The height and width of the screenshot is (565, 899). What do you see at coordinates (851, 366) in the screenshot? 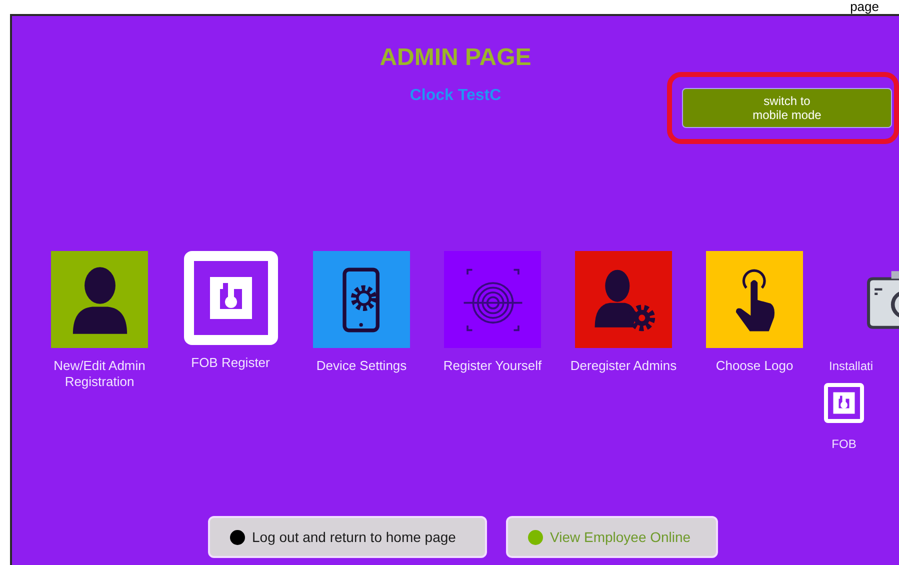
I see `tile-label: Installati` at bounding box center [851, 366].